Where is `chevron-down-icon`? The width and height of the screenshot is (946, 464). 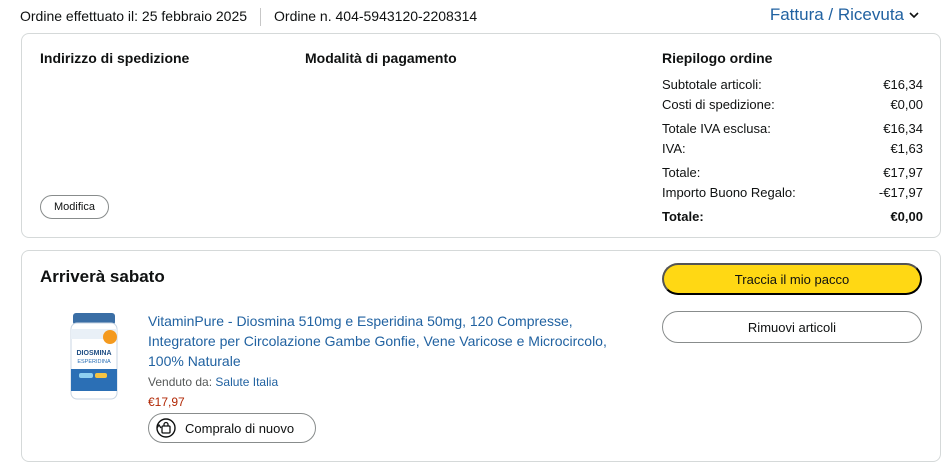
chevron-down-icon is located at coordinates (914, 15).